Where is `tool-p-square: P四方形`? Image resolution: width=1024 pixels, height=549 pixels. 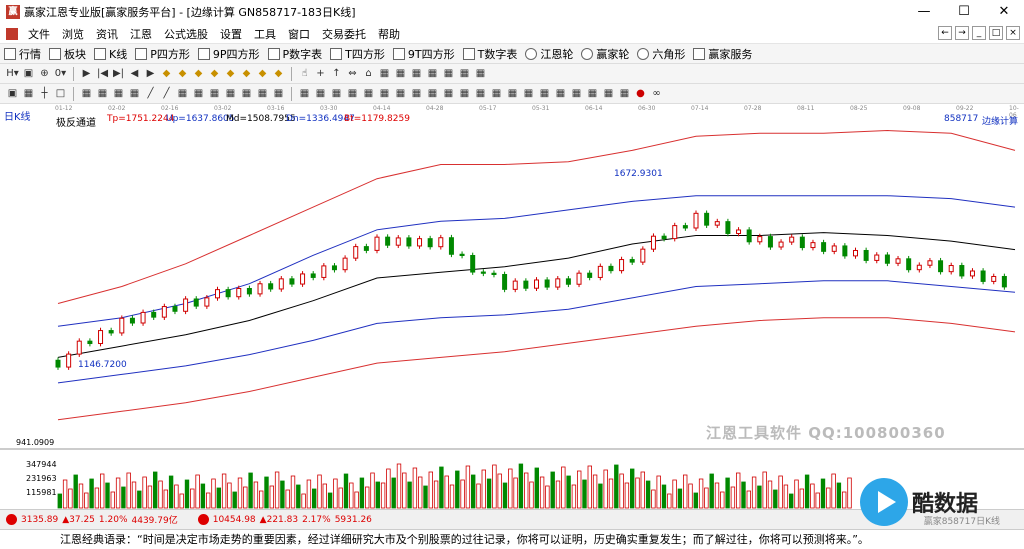 tool-p-square: P四方形 is located at coordinates (162, 54).